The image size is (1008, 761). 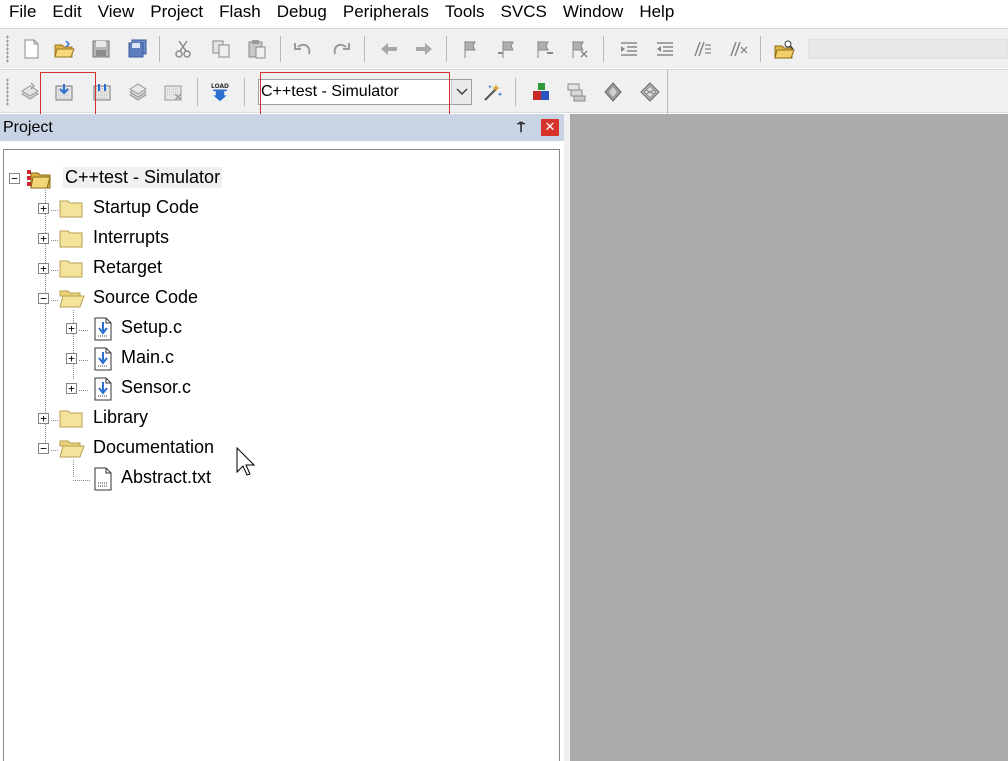 I want to click on menu-svcs: SVCS, so click(x=524, y=12).